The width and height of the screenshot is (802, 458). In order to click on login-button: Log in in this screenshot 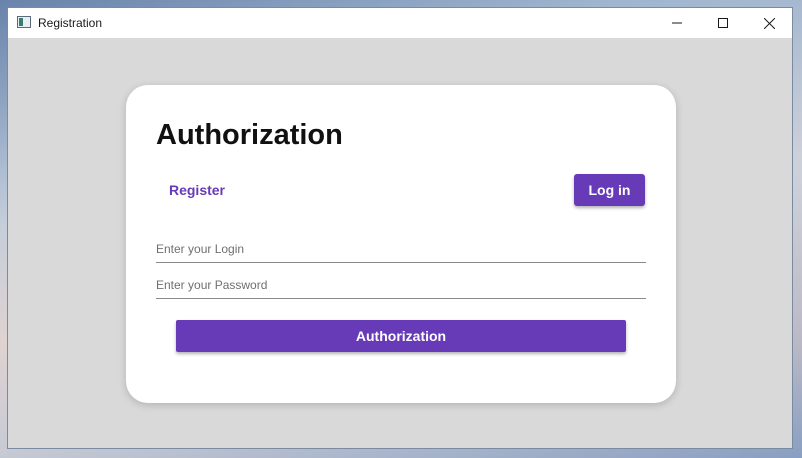, I will do `click(609, 190)`.